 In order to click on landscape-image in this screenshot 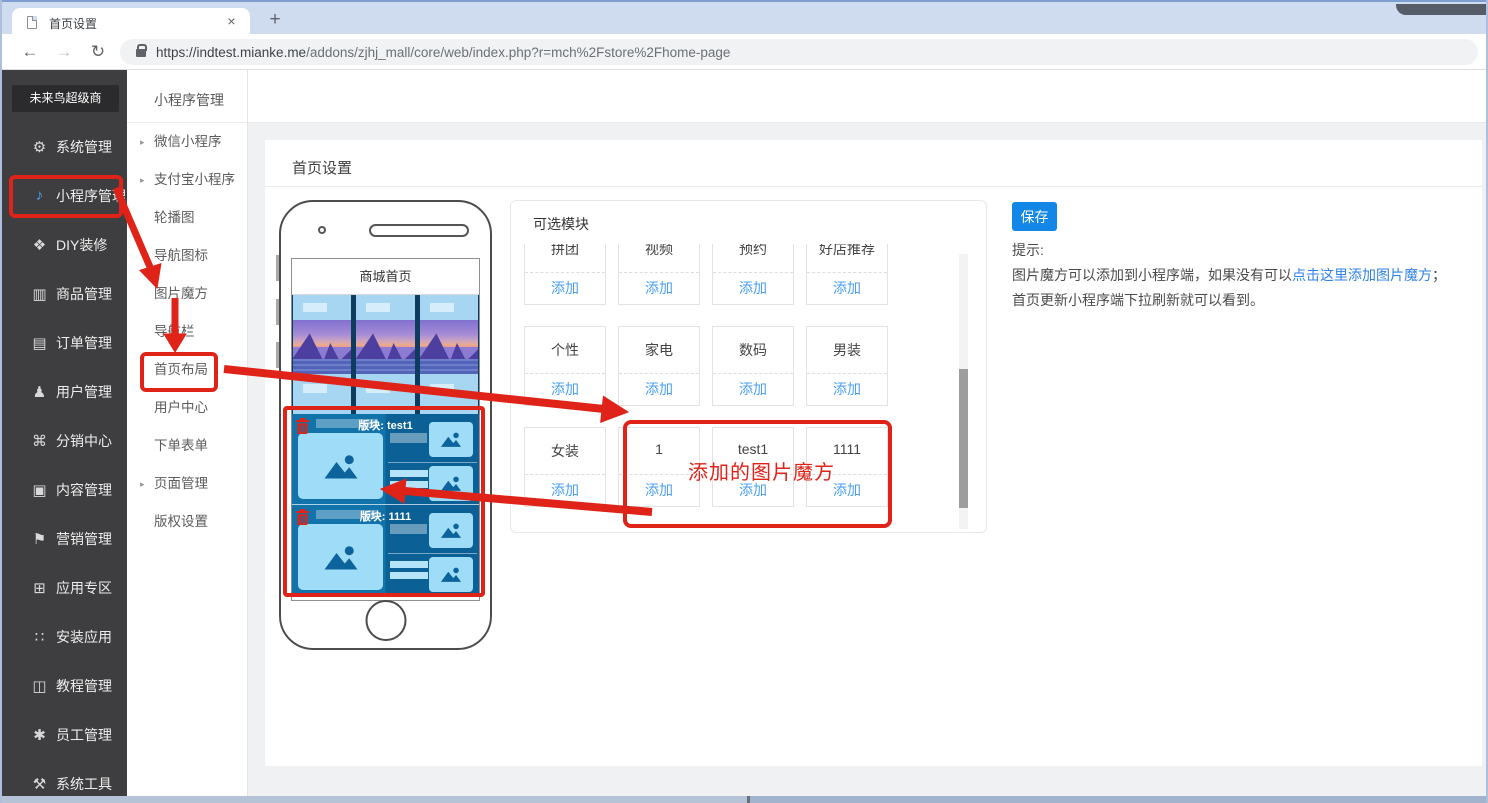, I will do `click(385, 347)`.